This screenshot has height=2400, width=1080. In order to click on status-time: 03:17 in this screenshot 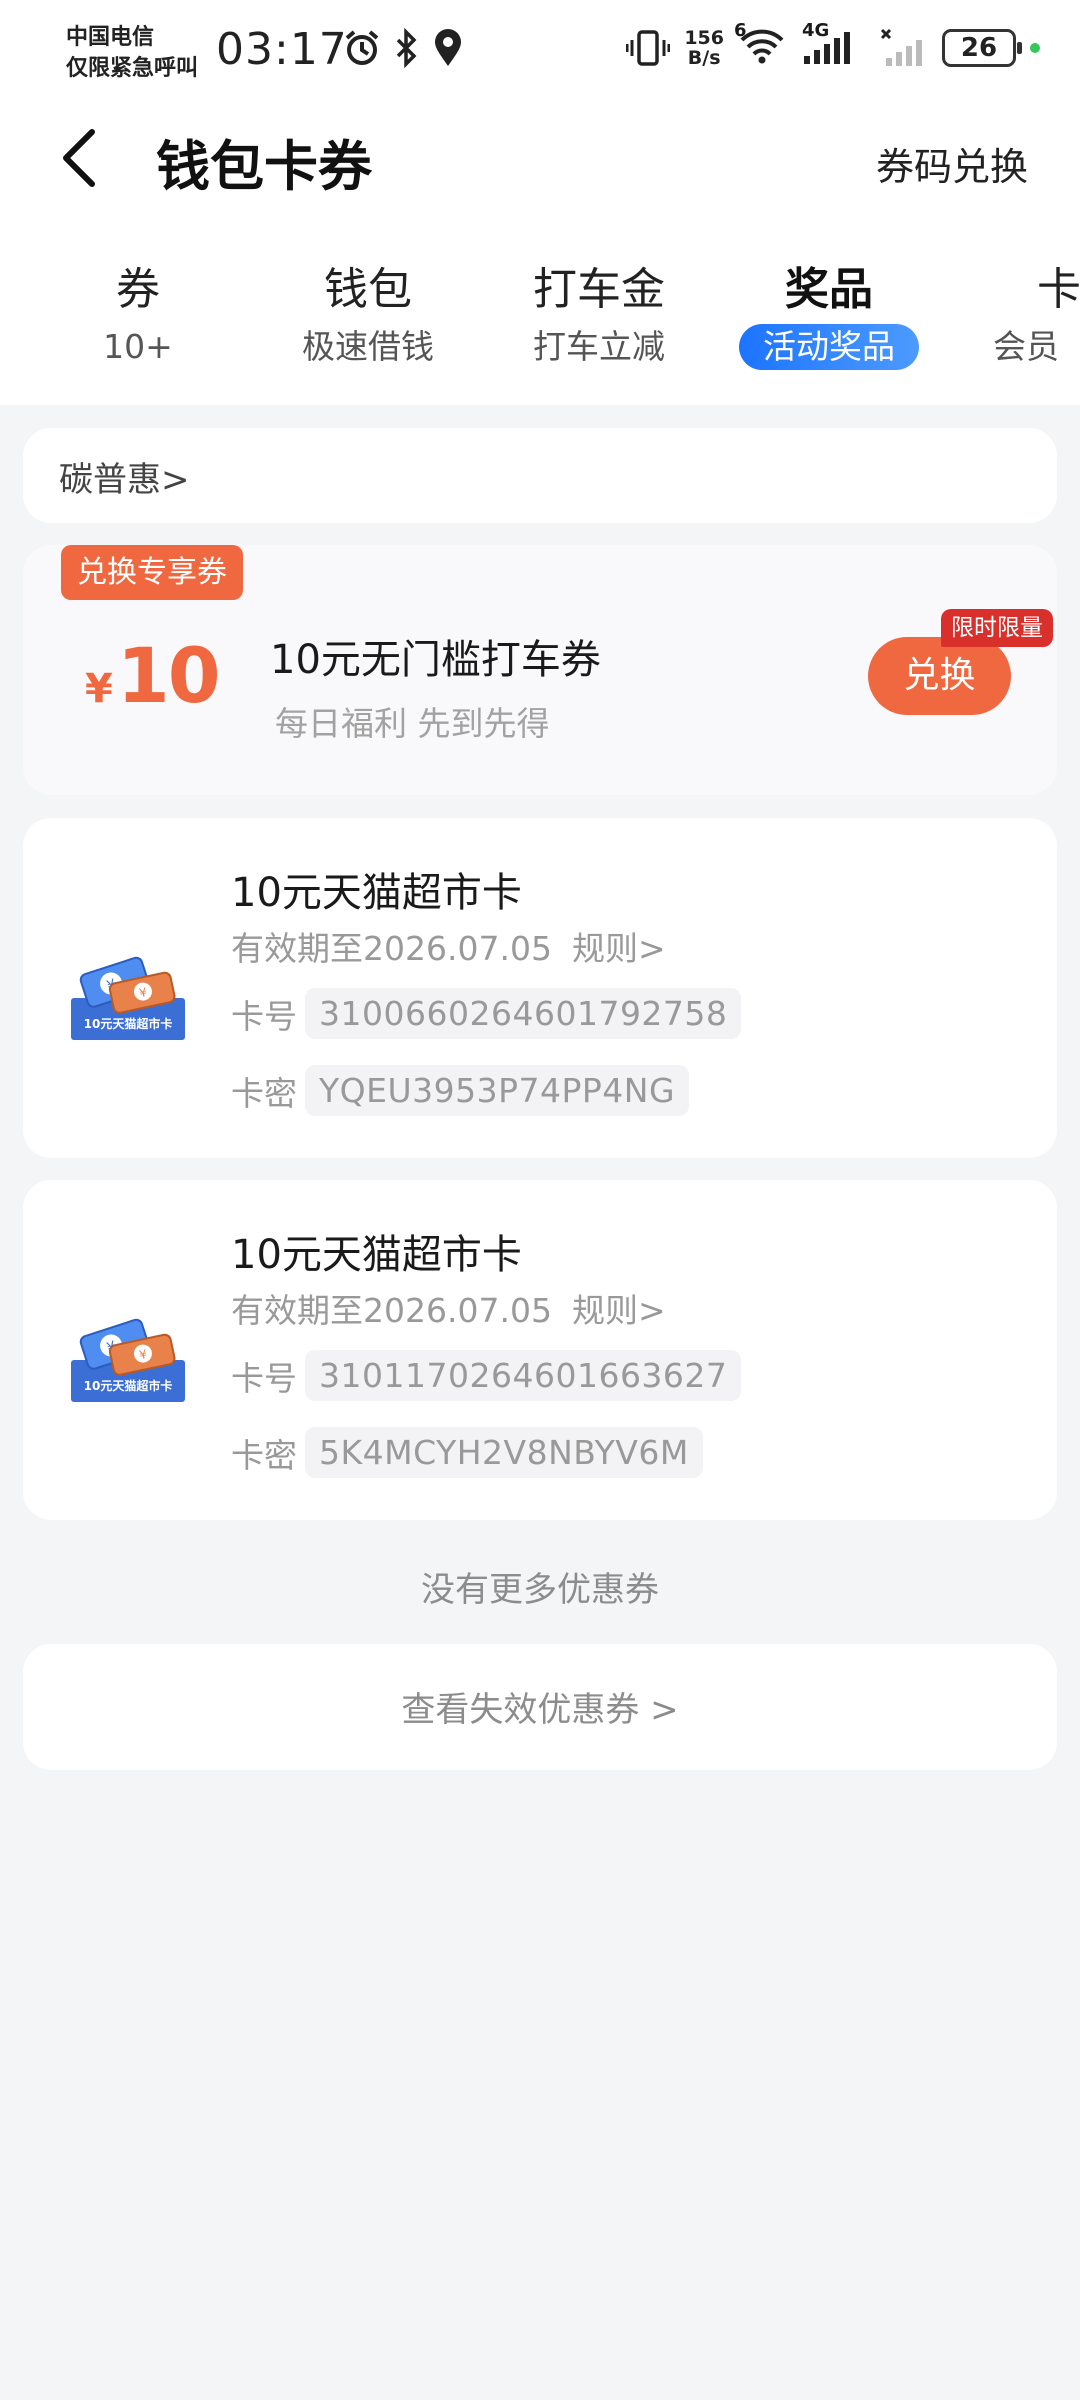, I will do `click(282, 49)`.